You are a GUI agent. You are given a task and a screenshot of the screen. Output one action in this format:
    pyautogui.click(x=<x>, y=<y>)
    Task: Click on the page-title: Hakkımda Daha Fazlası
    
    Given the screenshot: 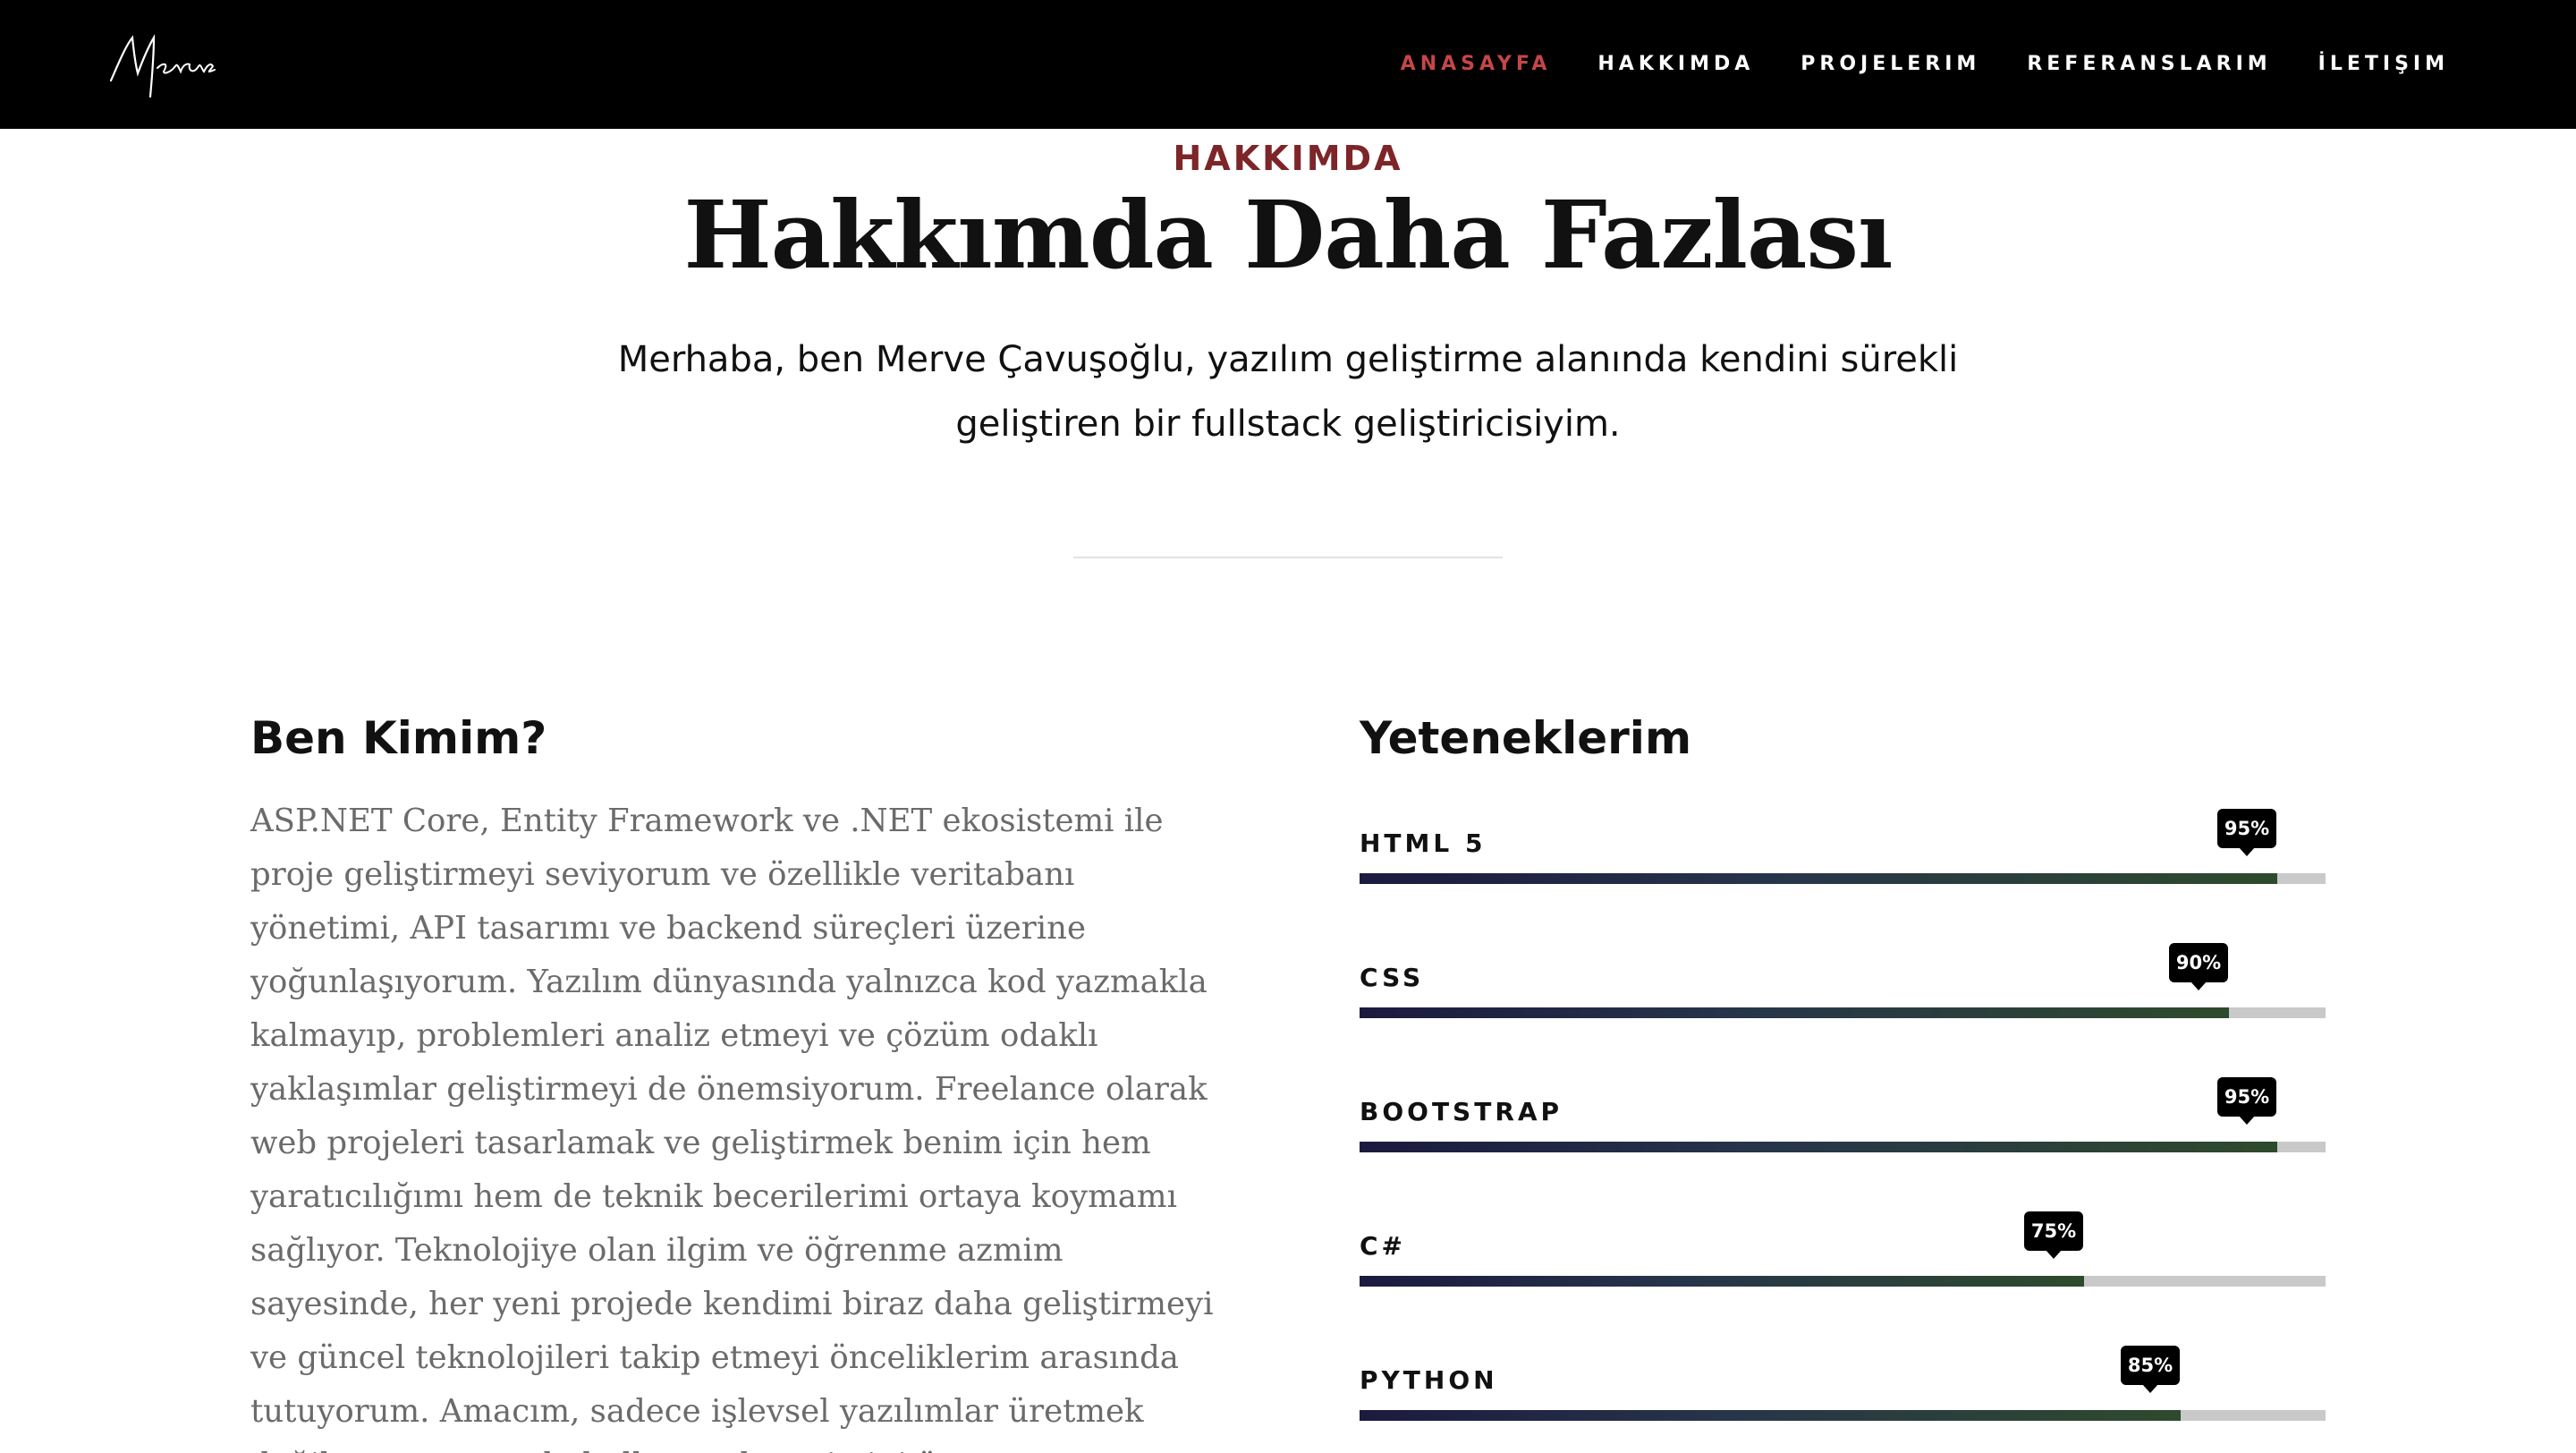 What is the action you would take?
    pyautogui.click(x=1288, y=235)
    